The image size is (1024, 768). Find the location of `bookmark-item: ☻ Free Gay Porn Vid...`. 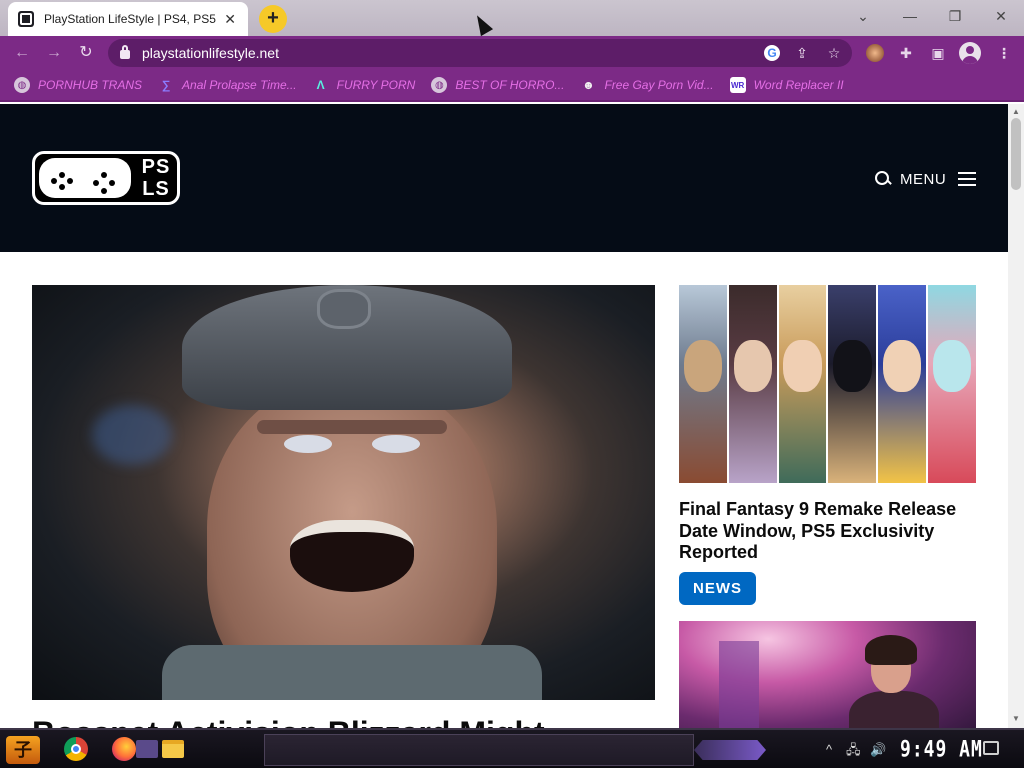

bookmark-item: ☻ Free Gay Porn Vid... is located at coordinates (647, 85).